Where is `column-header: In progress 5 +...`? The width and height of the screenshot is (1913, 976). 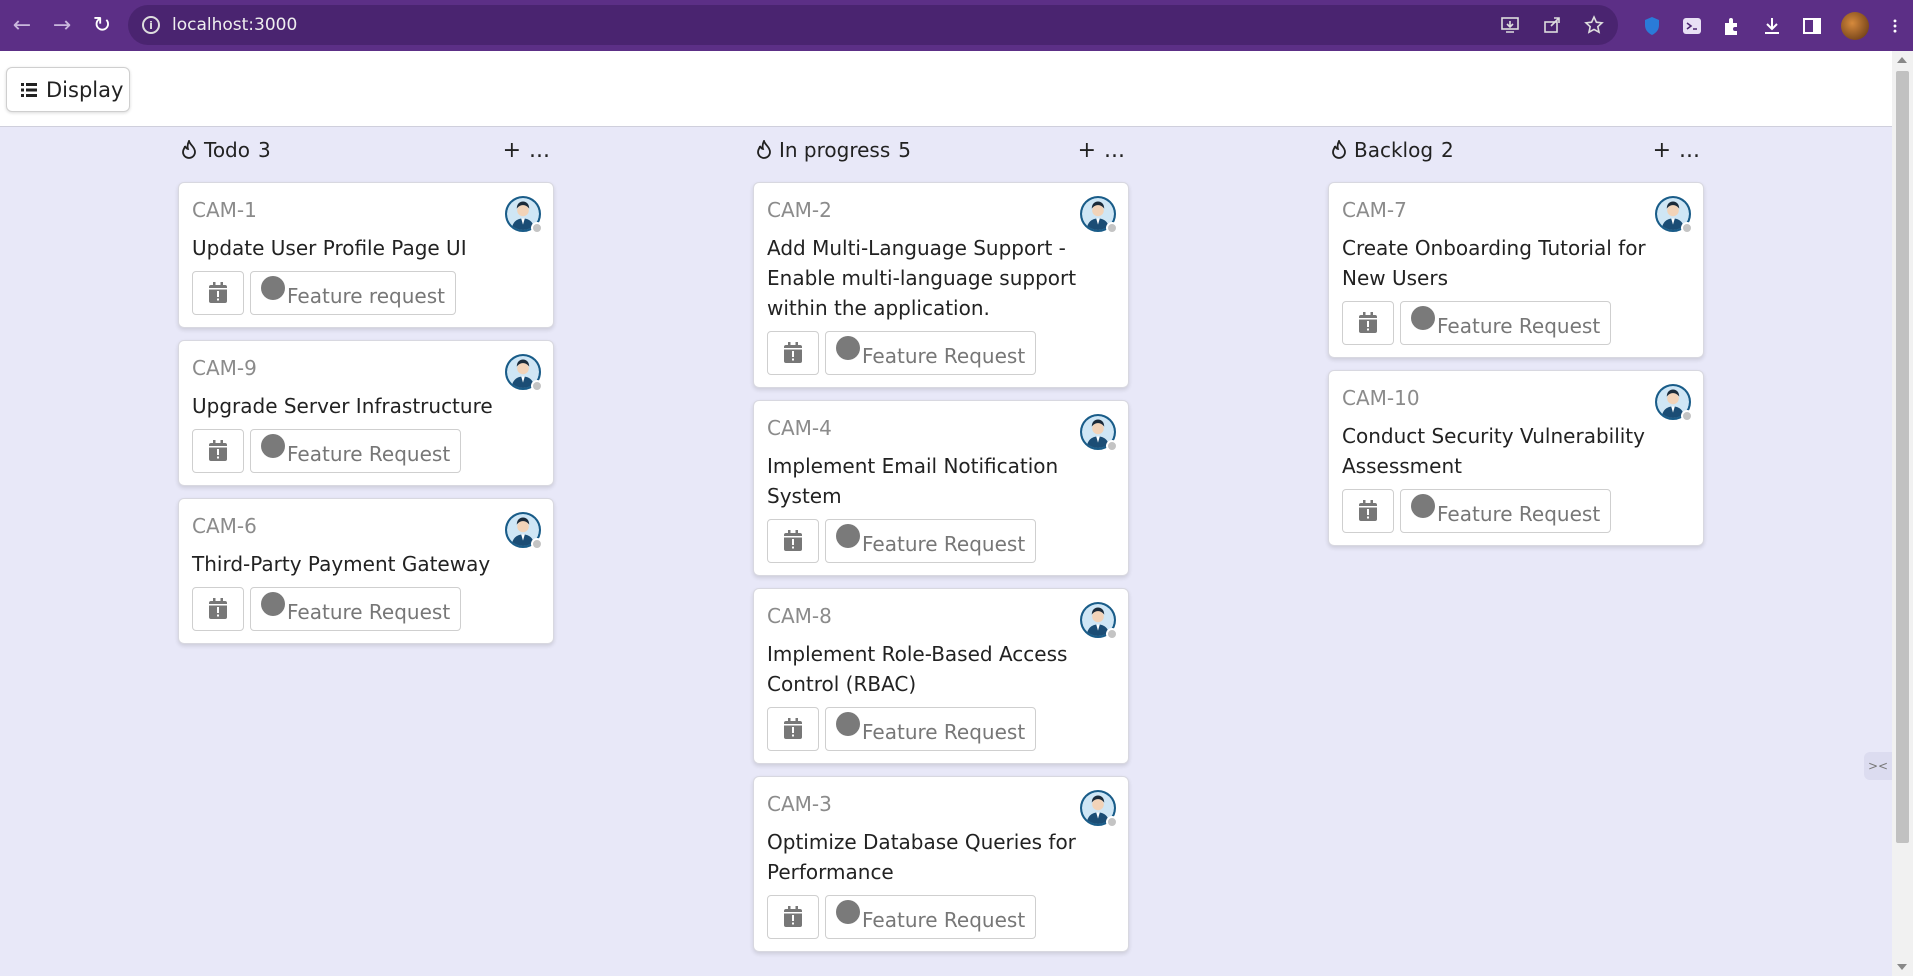 column-header: In progress 5 +... is located at coordinates (941, 150).